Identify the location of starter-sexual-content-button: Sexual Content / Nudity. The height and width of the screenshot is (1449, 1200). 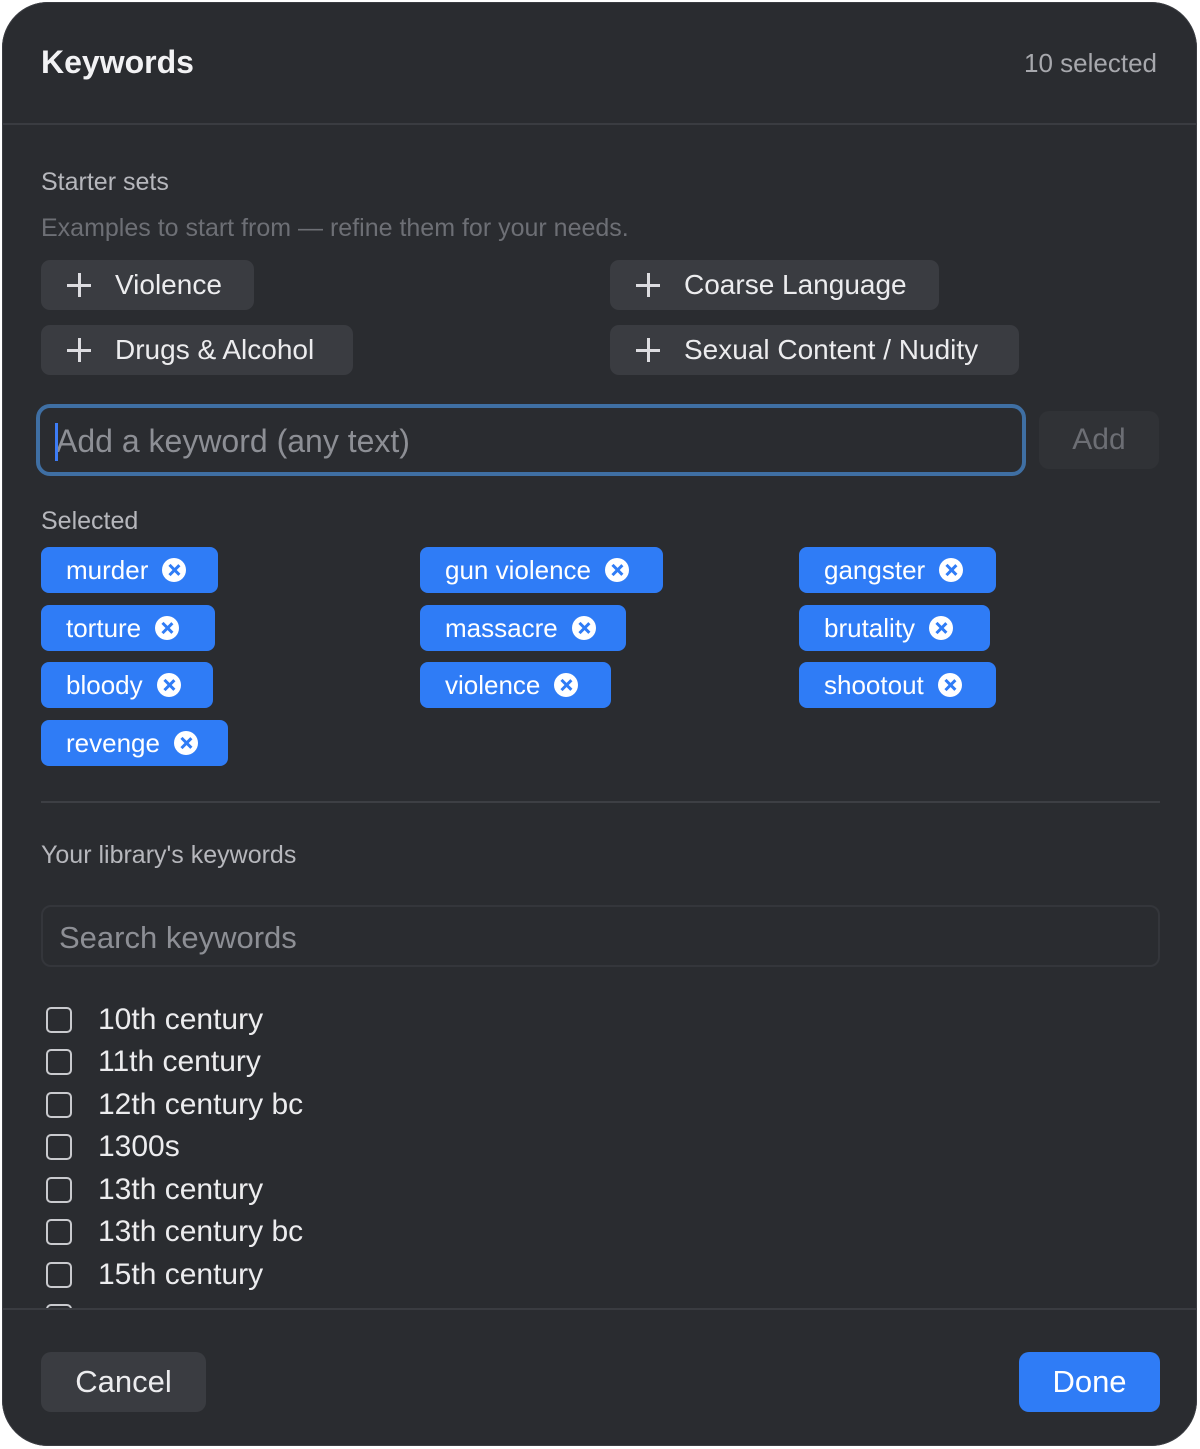
(814, 350).